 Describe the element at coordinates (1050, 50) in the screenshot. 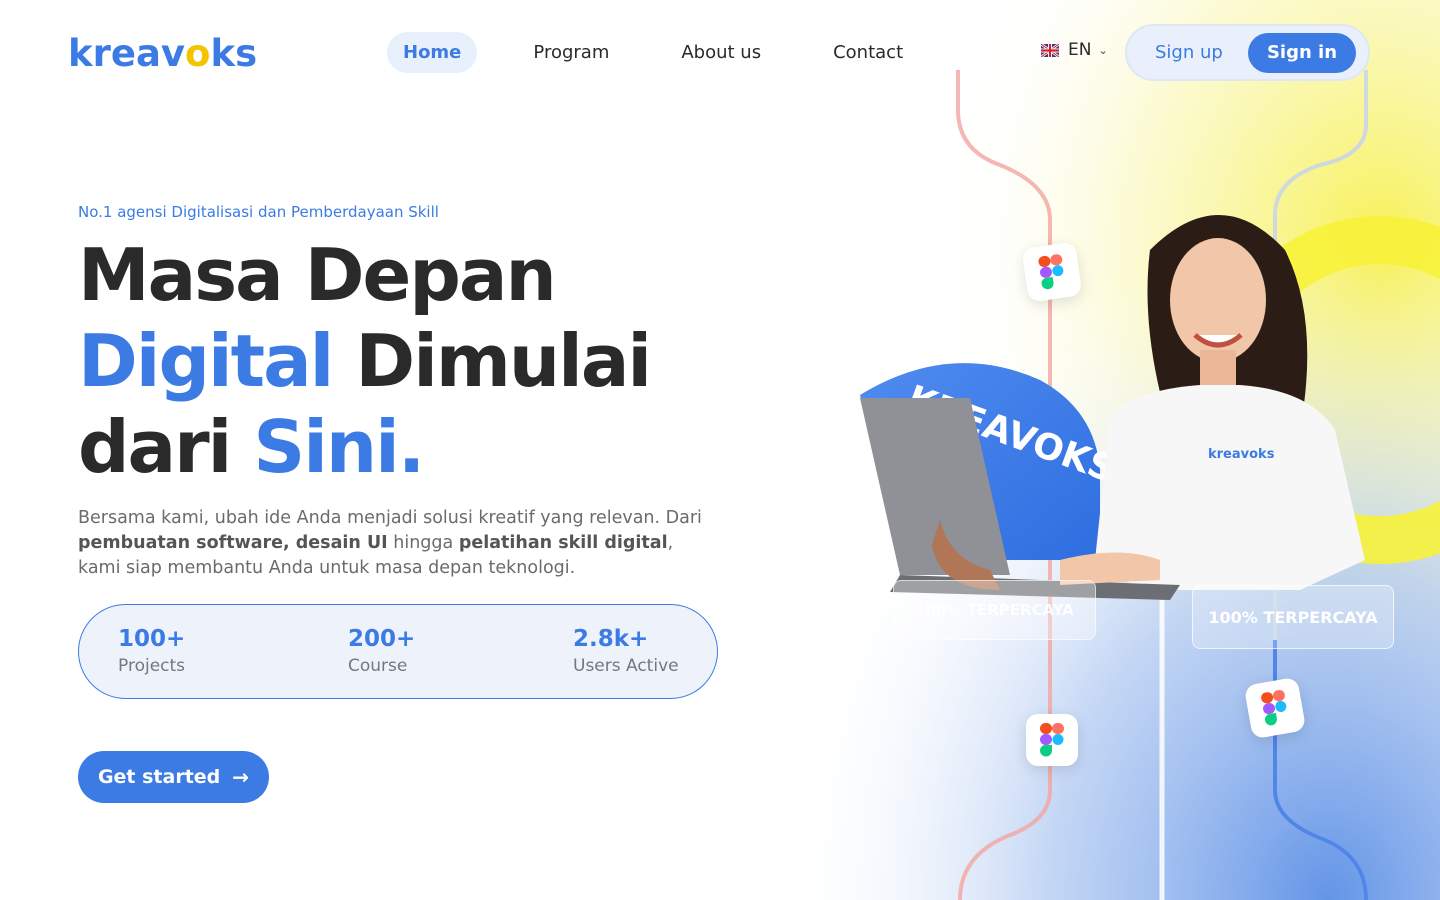

I see `uk-flag-icon` at that location.